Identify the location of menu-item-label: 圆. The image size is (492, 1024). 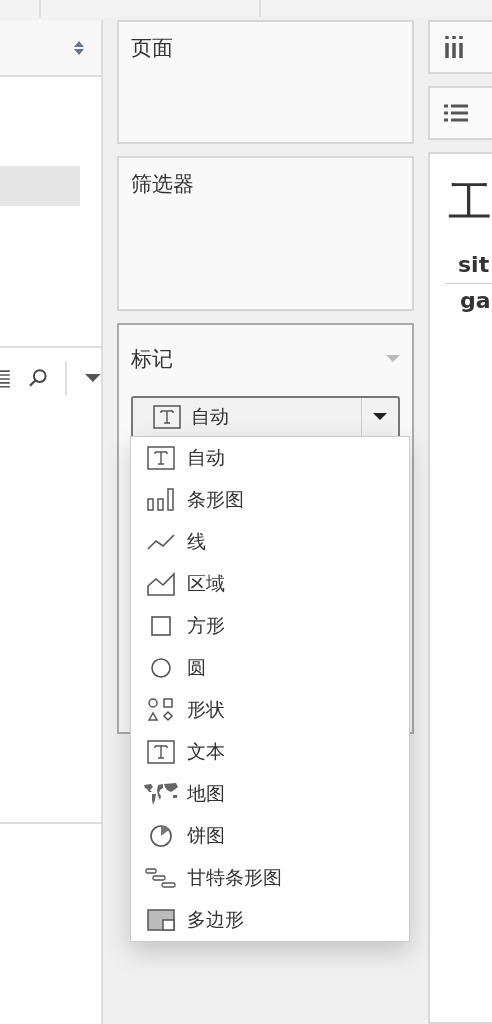
(196, 667).